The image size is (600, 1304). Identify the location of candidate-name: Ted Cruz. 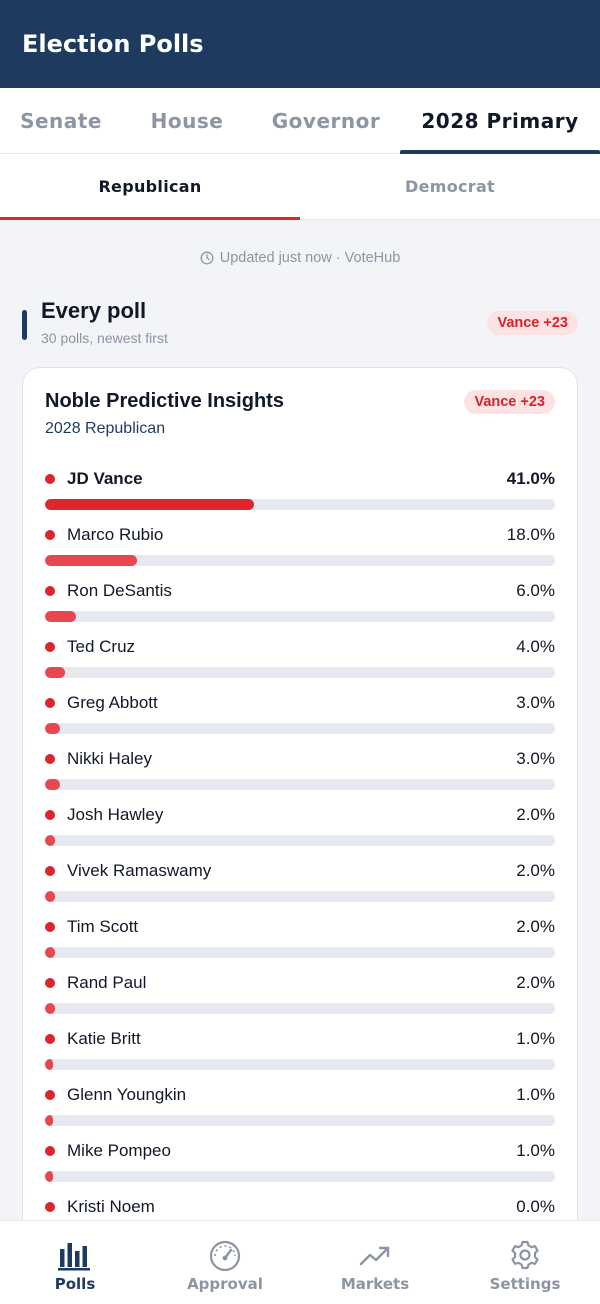
(101, 646).